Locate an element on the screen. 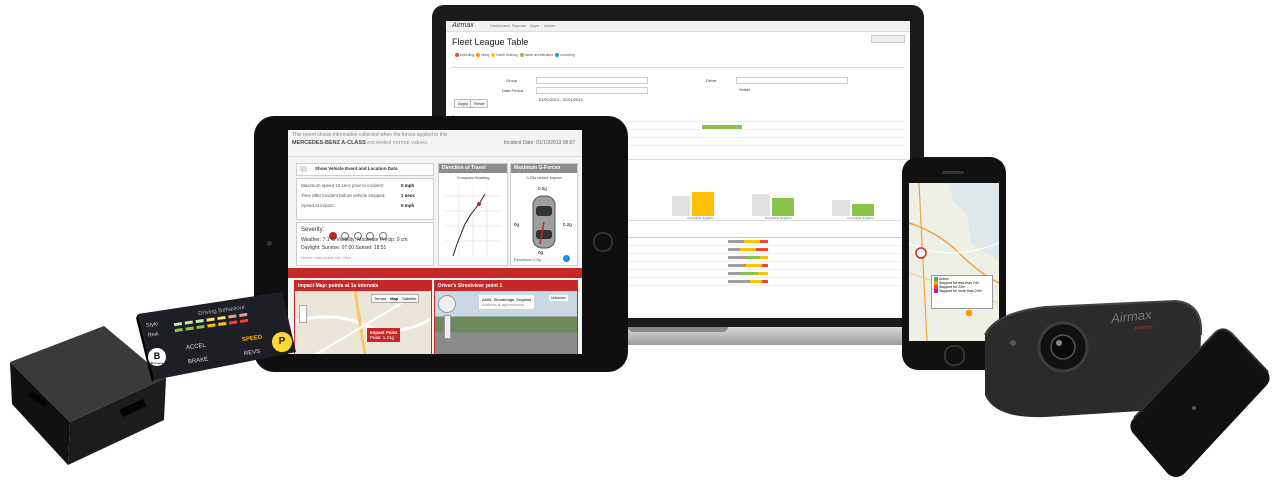 This screenshot has height=483, width=1272. info-icon is located at coordinates (566, 258).